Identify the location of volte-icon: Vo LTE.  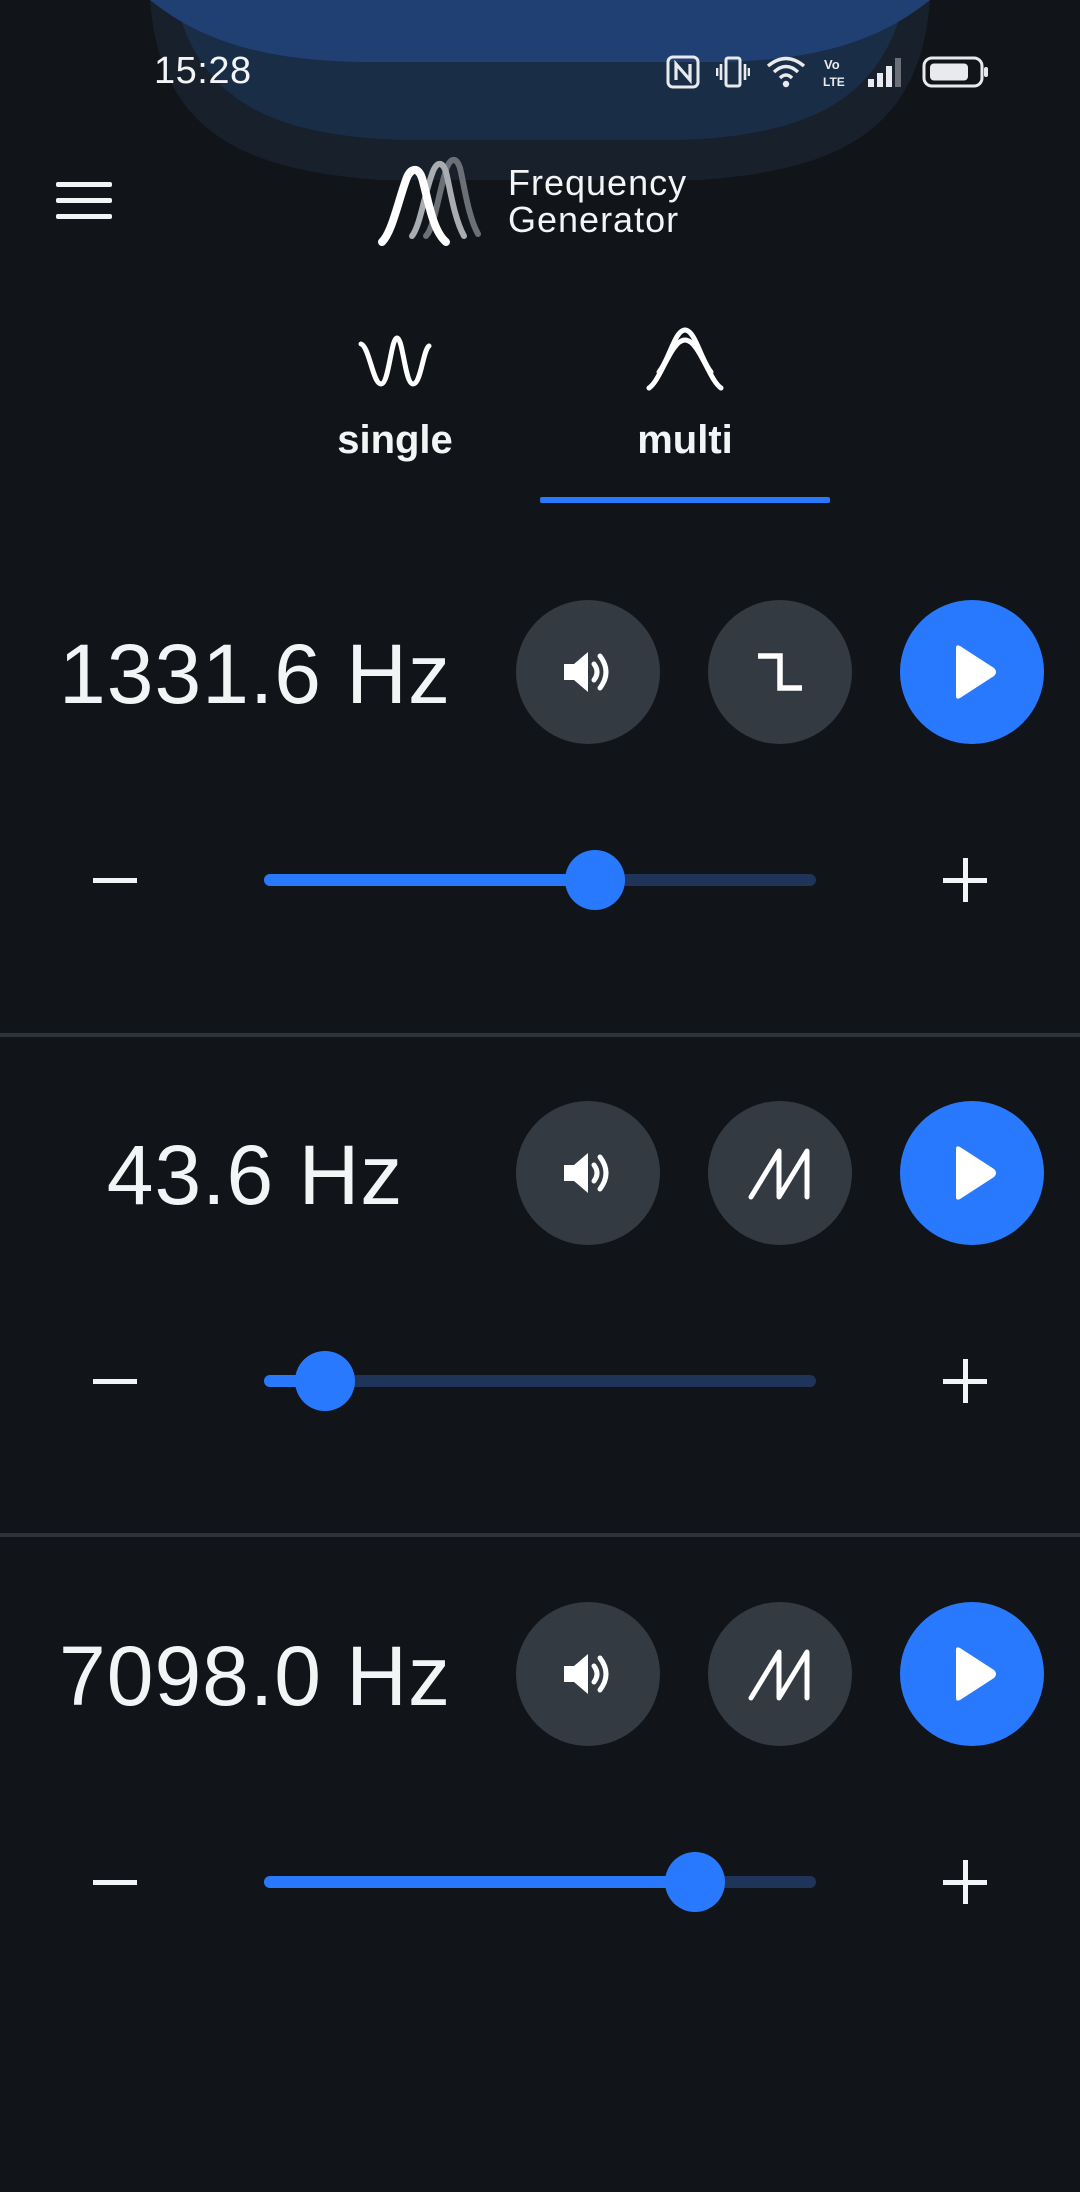
(834, 73).